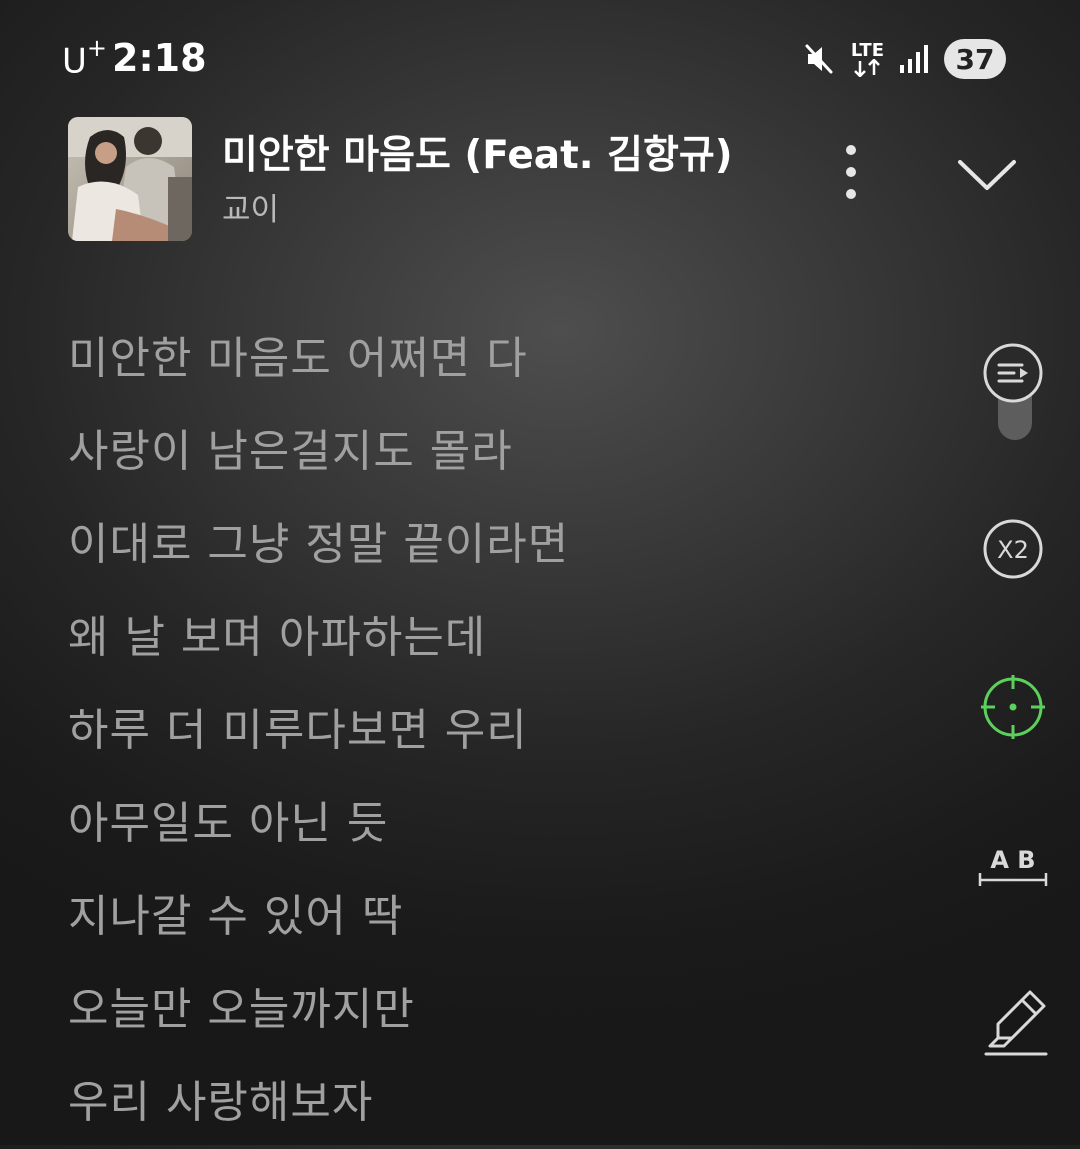  Describe the element at coordinates (540, 55) in the screenshot. I see `status-bar: U+ 2:18 LTE 37` at that location.